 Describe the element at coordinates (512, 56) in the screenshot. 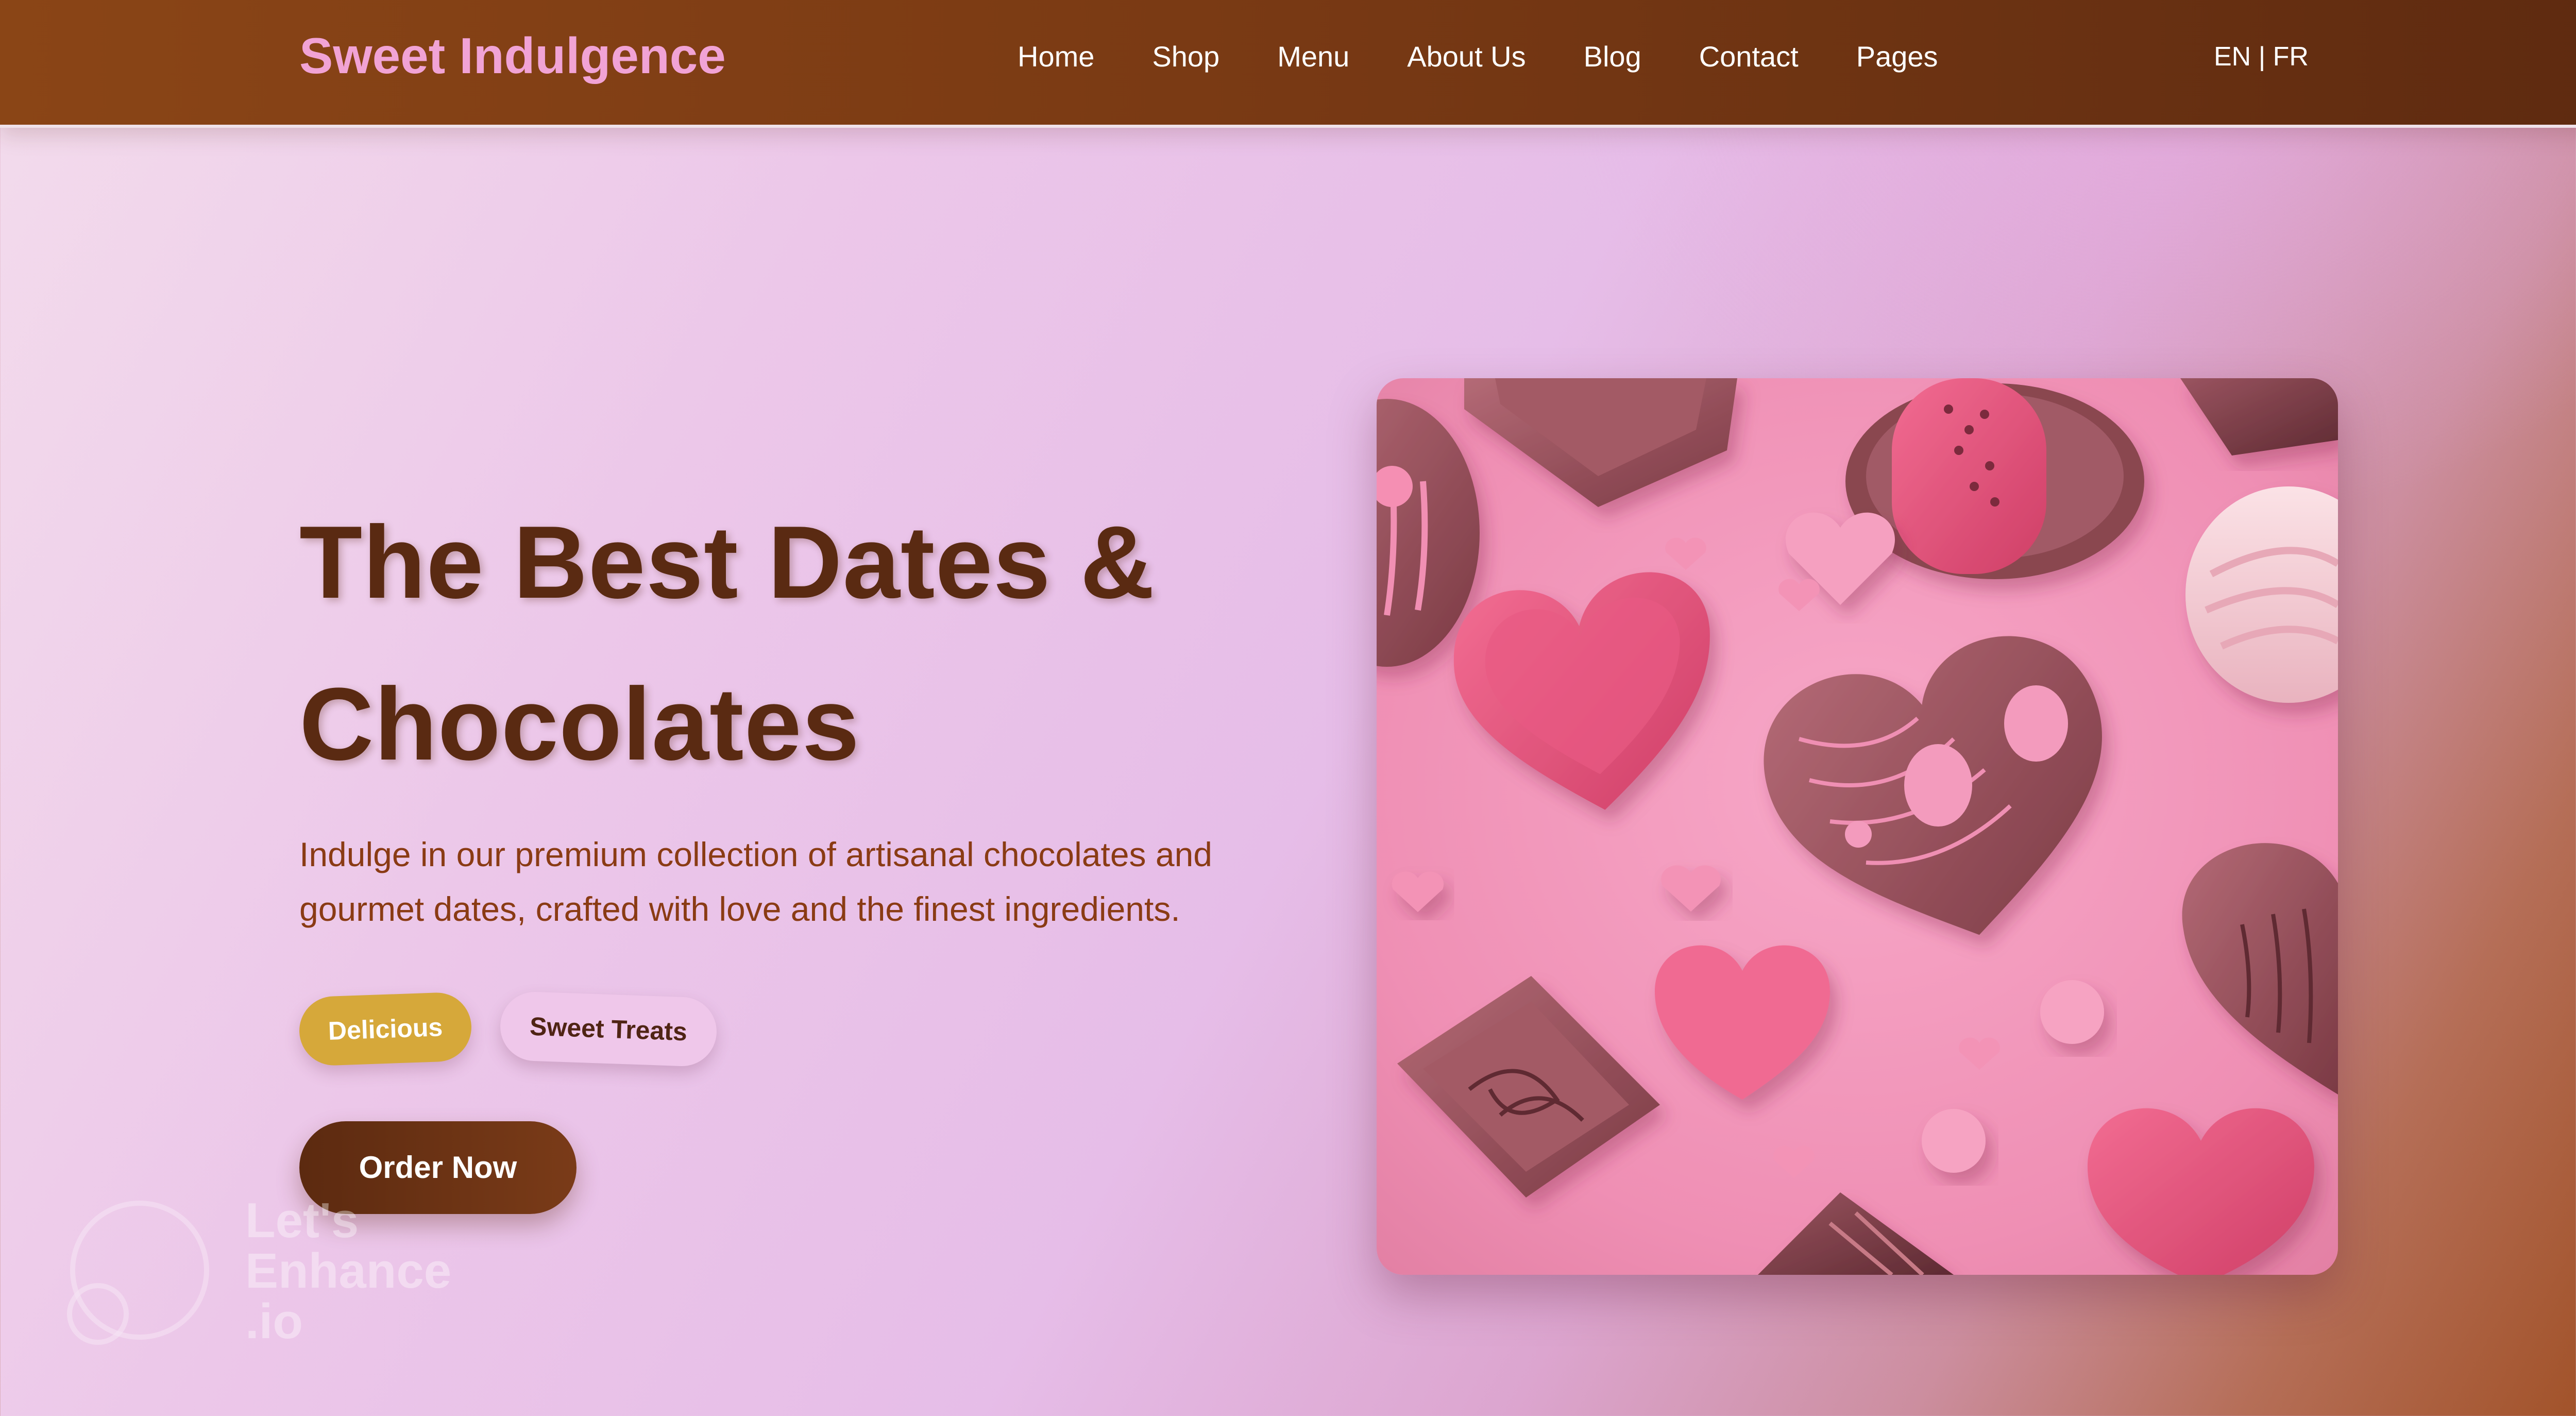

I see `brand-logo-text: Sweet Indulgence` at that location.